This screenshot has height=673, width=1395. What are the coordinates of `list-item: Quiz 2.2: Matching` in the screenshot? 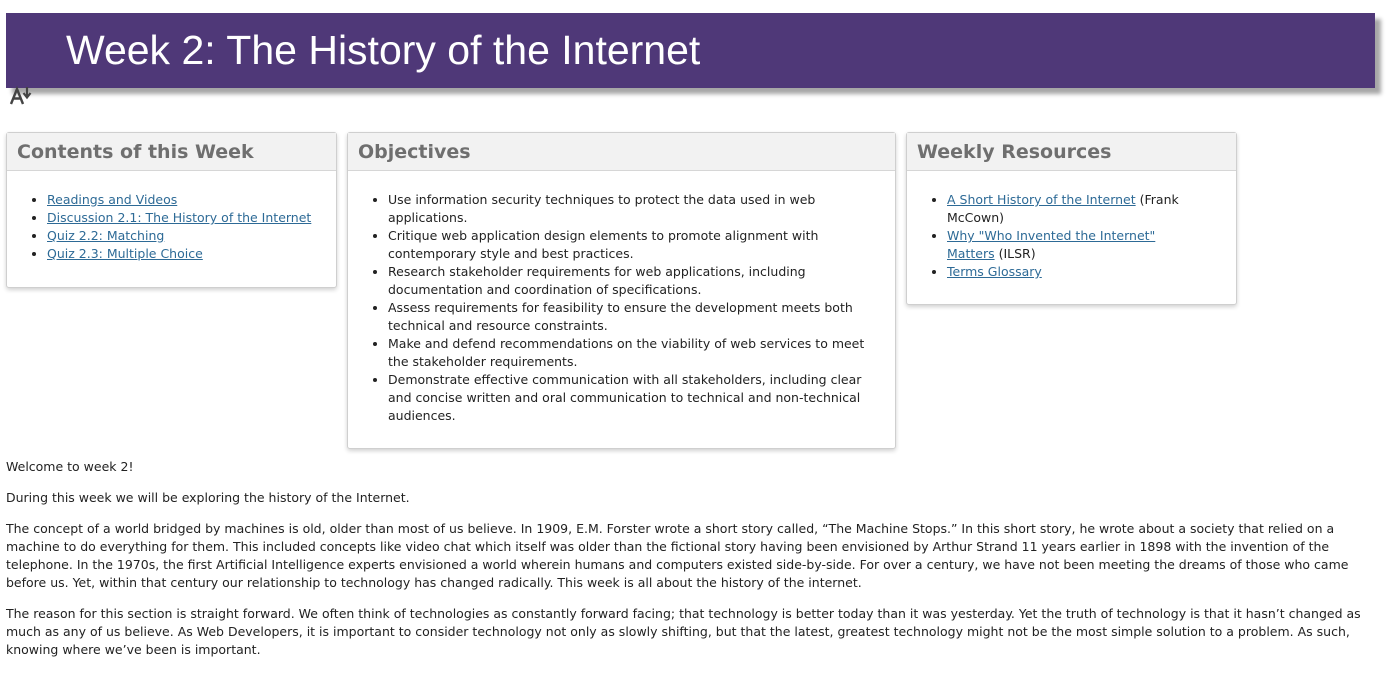 It's located at (186, 236).